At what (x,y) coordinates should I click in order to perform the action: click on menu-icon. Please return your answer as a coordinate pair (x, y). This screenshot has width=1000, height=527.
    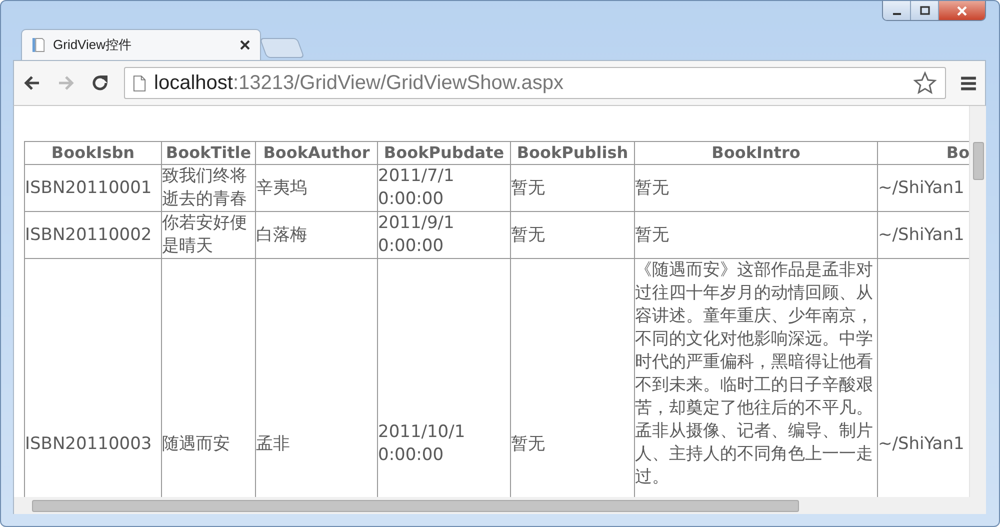
    Looking at the image, I should click on (968, 83).